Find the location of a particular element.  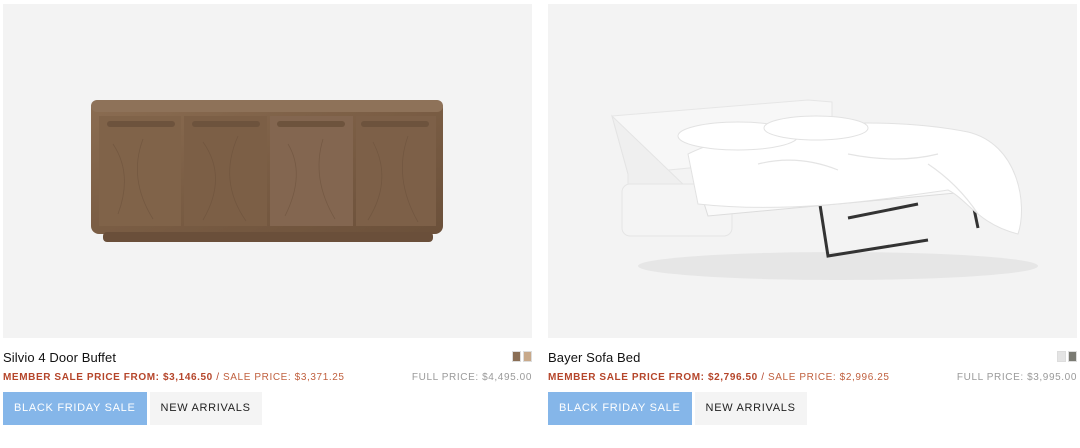

color-swatch-white is located at coordinates (1061, 356).